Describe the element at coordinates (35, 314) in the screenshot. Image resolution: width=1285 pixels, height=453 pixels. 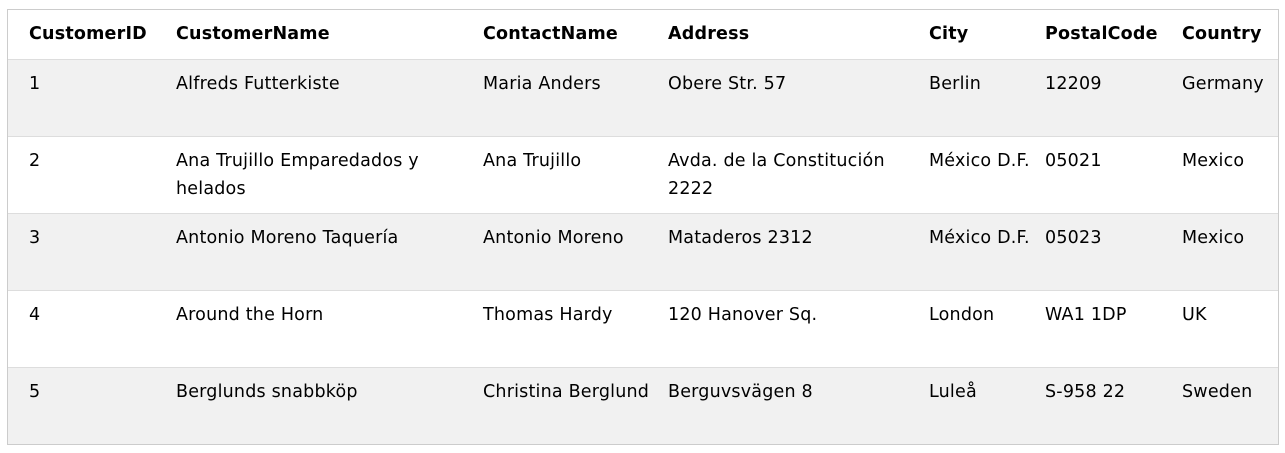
I see `cell-customerid: 4` at that location.